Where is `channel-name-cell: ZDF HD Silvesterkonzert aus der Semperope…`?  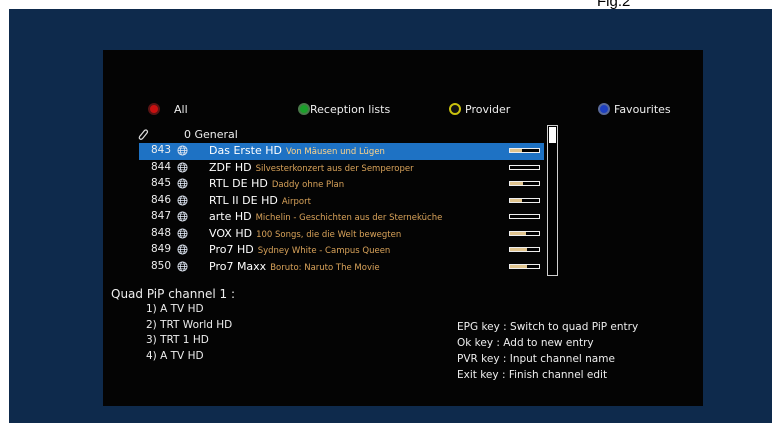 channel-name-cell: ZDF HD Silvesterkonzert aus der Semperope… is located at coordinates (311, 167).